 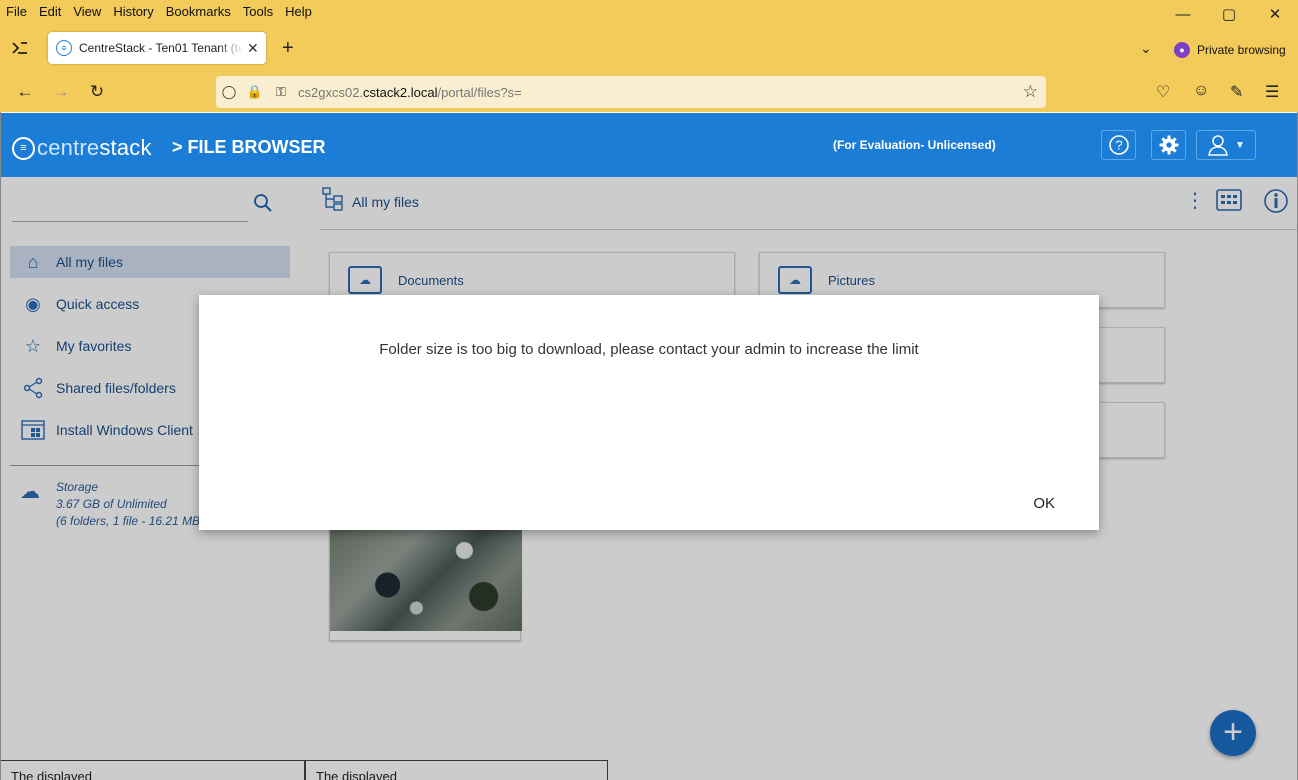 What do you see at coordinates (16, 11) in the screenshot?
I see `menu-file: File` at bounding box center [16, 11].